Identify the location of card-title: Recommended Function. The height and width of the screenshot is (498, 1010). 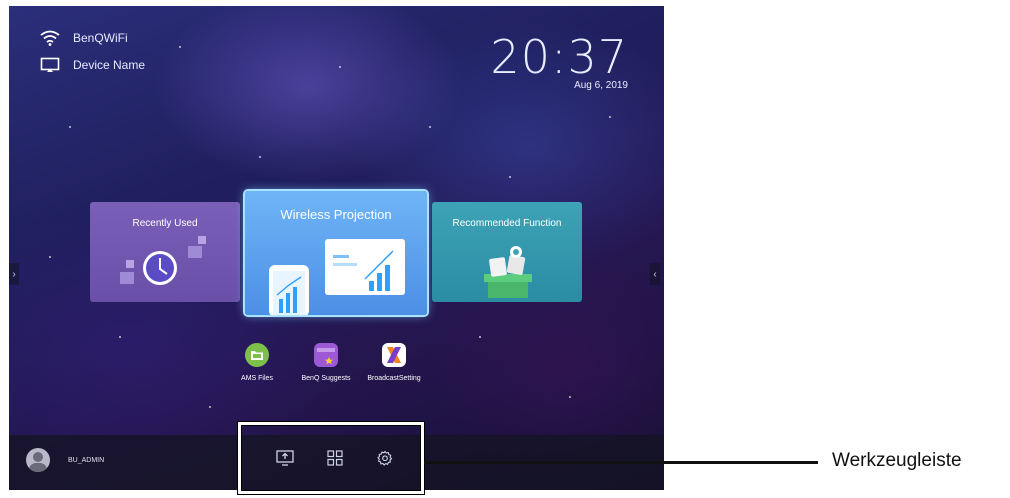
(507, 223).